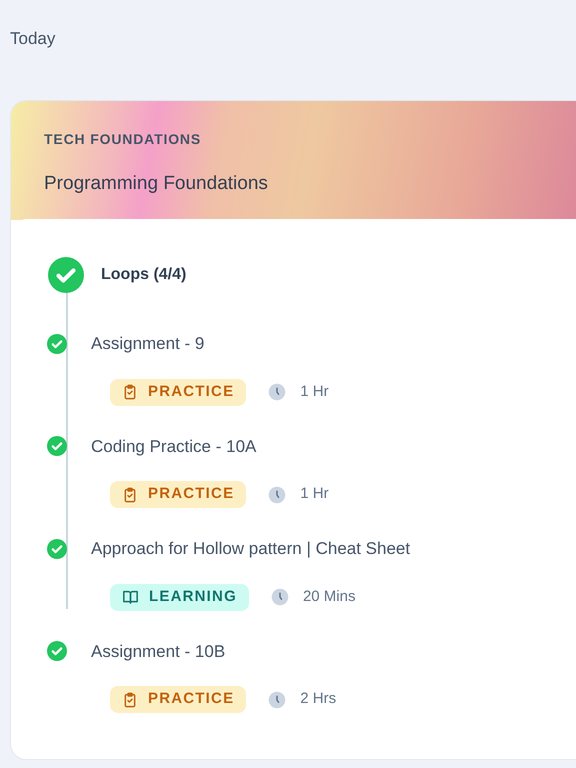 The width and height of the screenshot is (576, 768). What do you see at coordinates (130, 597) in the screenshot?
I see `open-book-icon` at bounding box center [130, 597].